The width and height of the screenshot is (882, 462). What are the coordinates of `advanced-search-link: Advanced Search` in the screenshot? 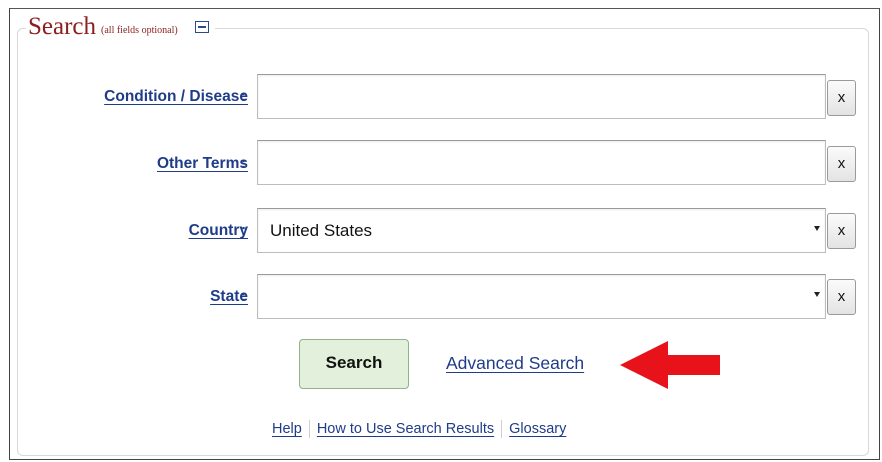 It's located at (515, 363).